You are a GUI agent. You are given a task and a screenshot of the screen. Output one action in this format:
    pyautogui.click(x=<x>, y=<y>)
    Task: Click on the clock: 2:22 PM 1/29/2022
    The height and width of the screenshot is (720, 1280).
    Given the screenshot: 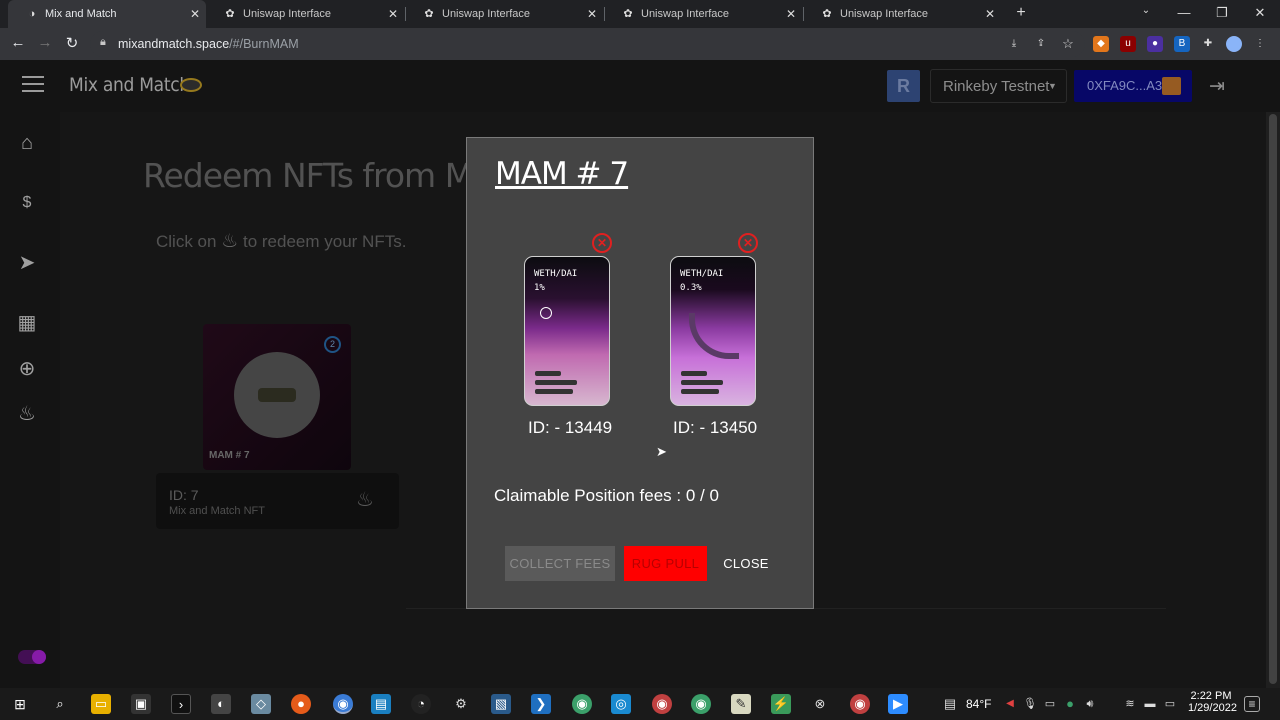 What is the action you would take?
    pyautogui.click(x=1212, y=702)
    